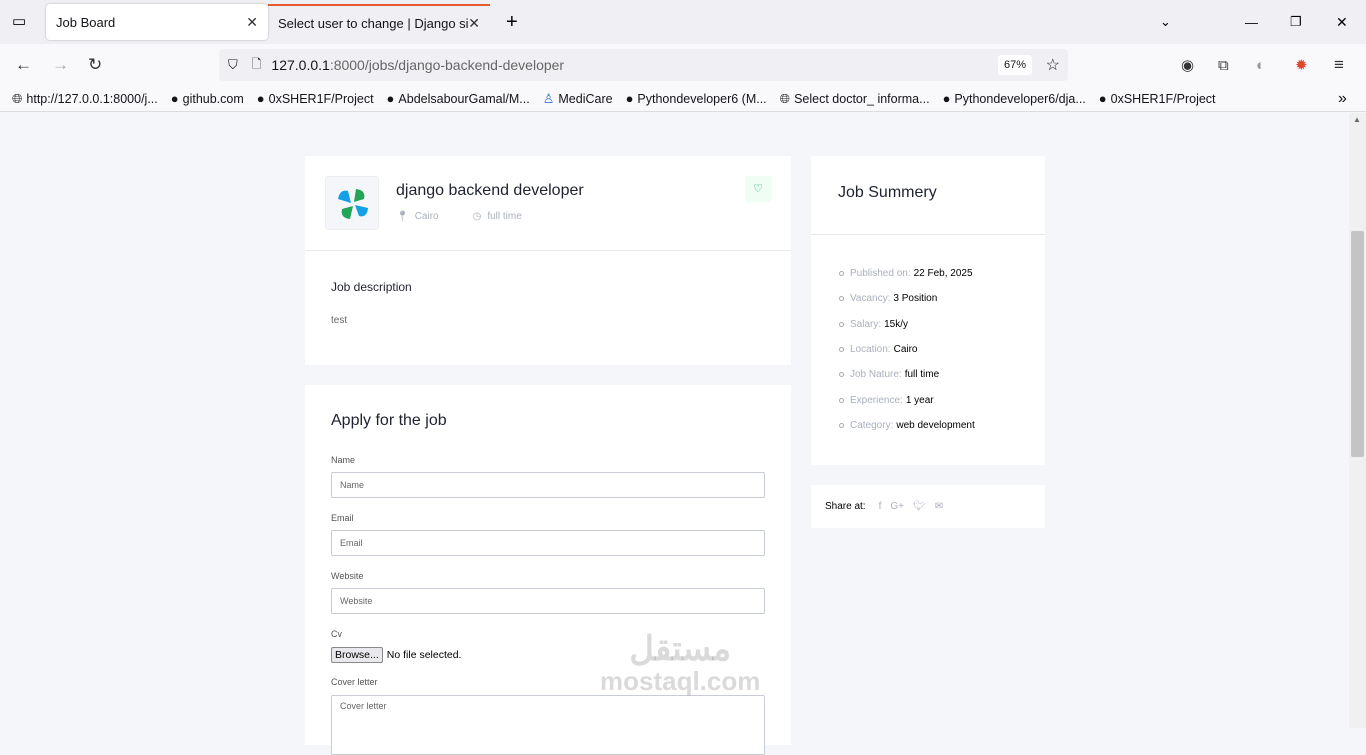  Describe the element at coordinates (371, 287) in the screenshot. I see `job-description-heading: Job description` at that location.